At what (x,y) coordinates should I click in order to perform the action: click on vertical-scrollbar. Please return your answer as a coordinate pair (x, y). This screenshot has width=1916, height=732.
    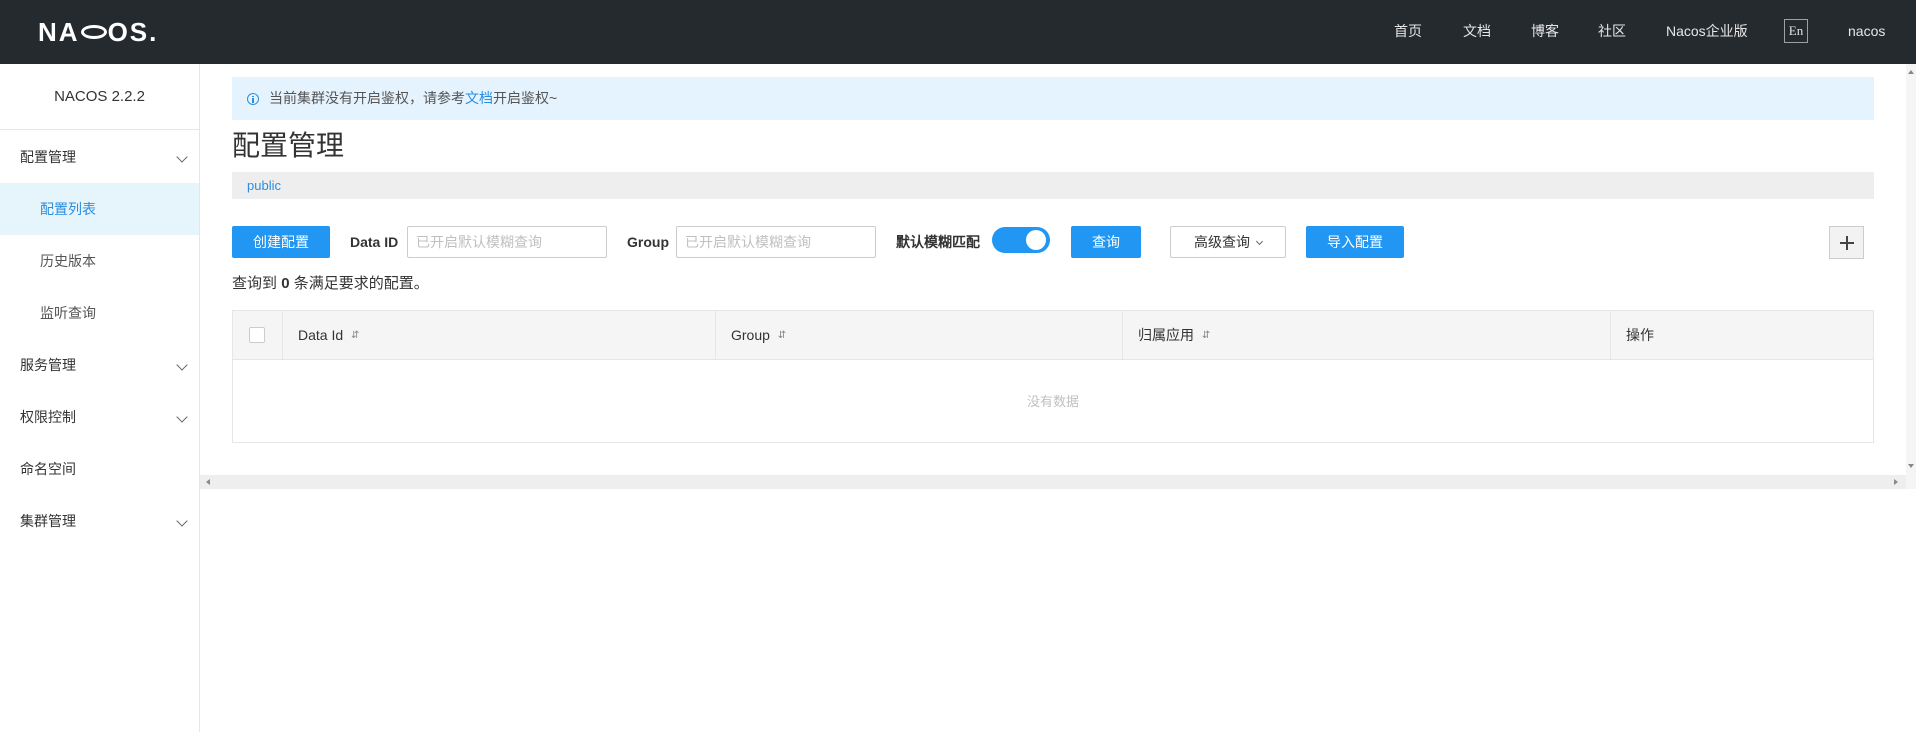
    Looking at the image, I should click on (1911, 276).